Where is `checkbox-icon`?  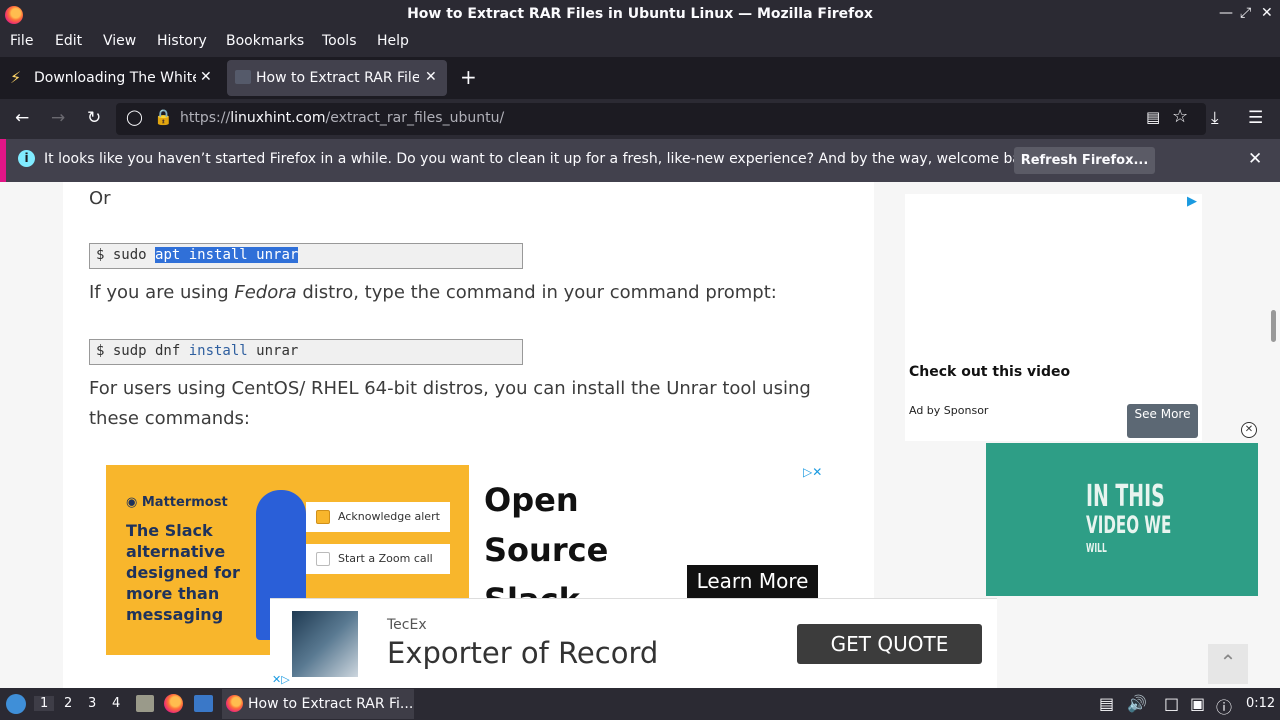 checkbox-icon is located at coordinates (323, 559).